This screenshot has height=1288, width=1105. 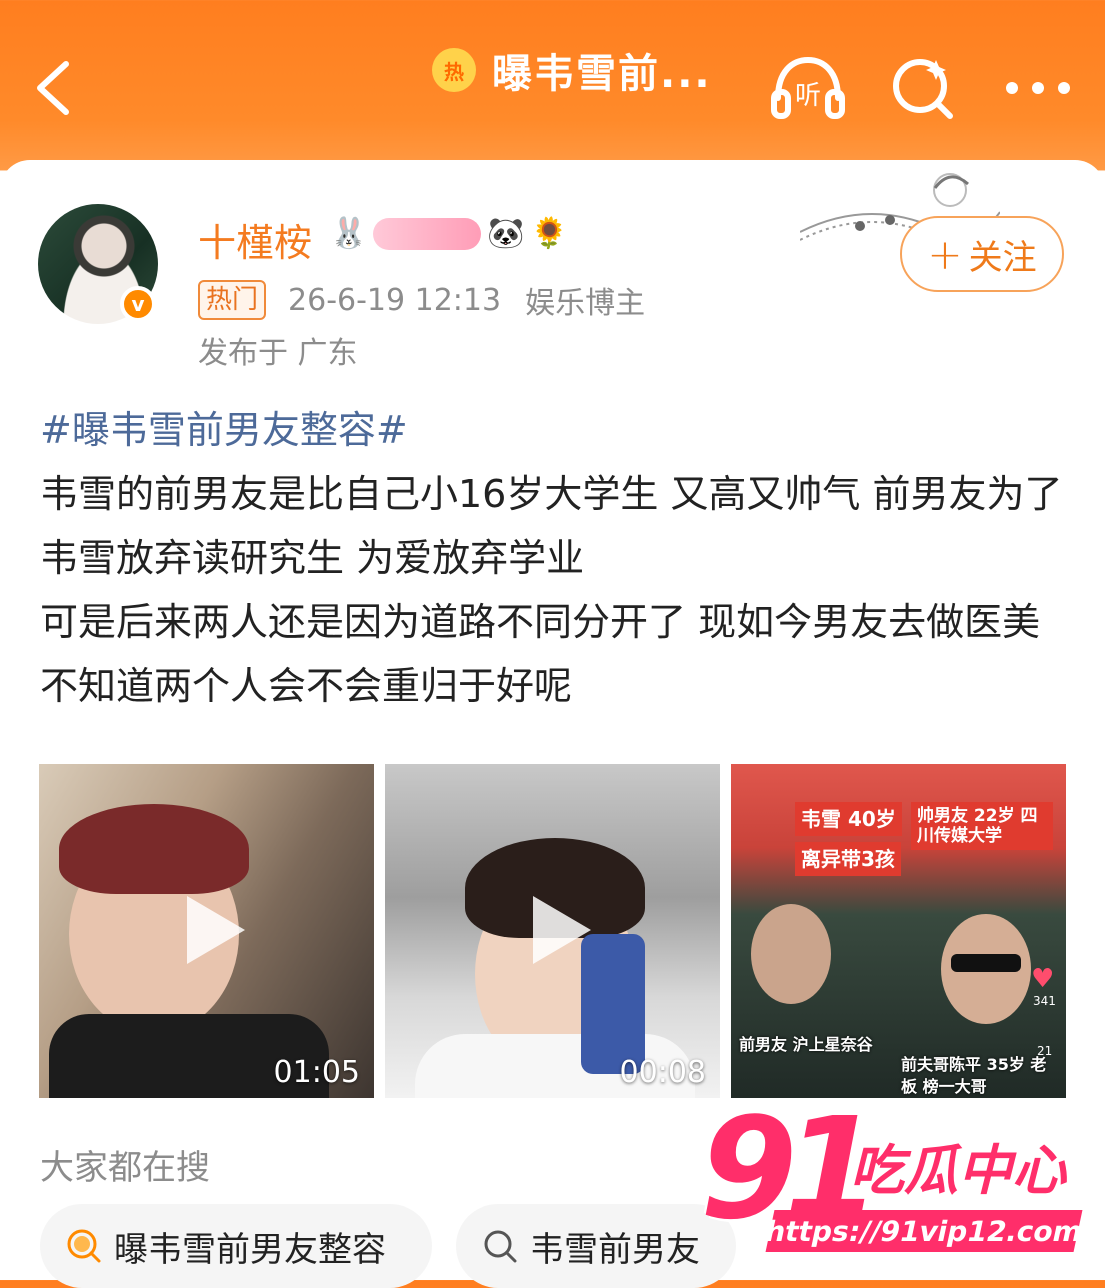 What do you see at coordinates (349, 233) in the screenshot?
I see `rabbit-icon: 🐰` at bounding box center [349, 233].